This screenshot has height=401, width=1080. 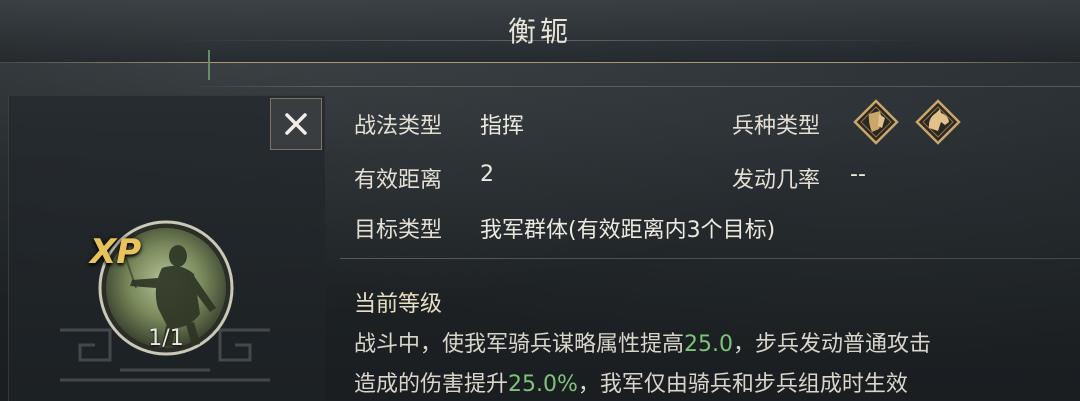 What do you see at coordinates (742, 384) in the screenshot?
I see `desc-text: ，我军仅由骑兵和步兵组成时生效` at bounding box center [742, 384].